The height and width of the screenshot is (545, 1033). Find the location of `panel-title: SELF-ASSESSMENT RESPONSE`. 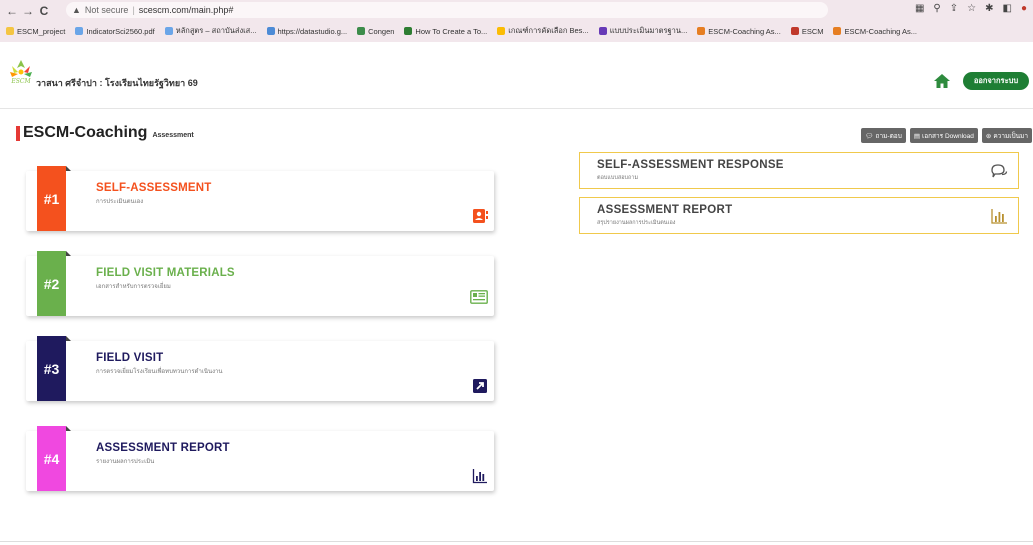

panel-title: SELF-ASSESSMENT RESPONSE is located at coordinates (690, 165).